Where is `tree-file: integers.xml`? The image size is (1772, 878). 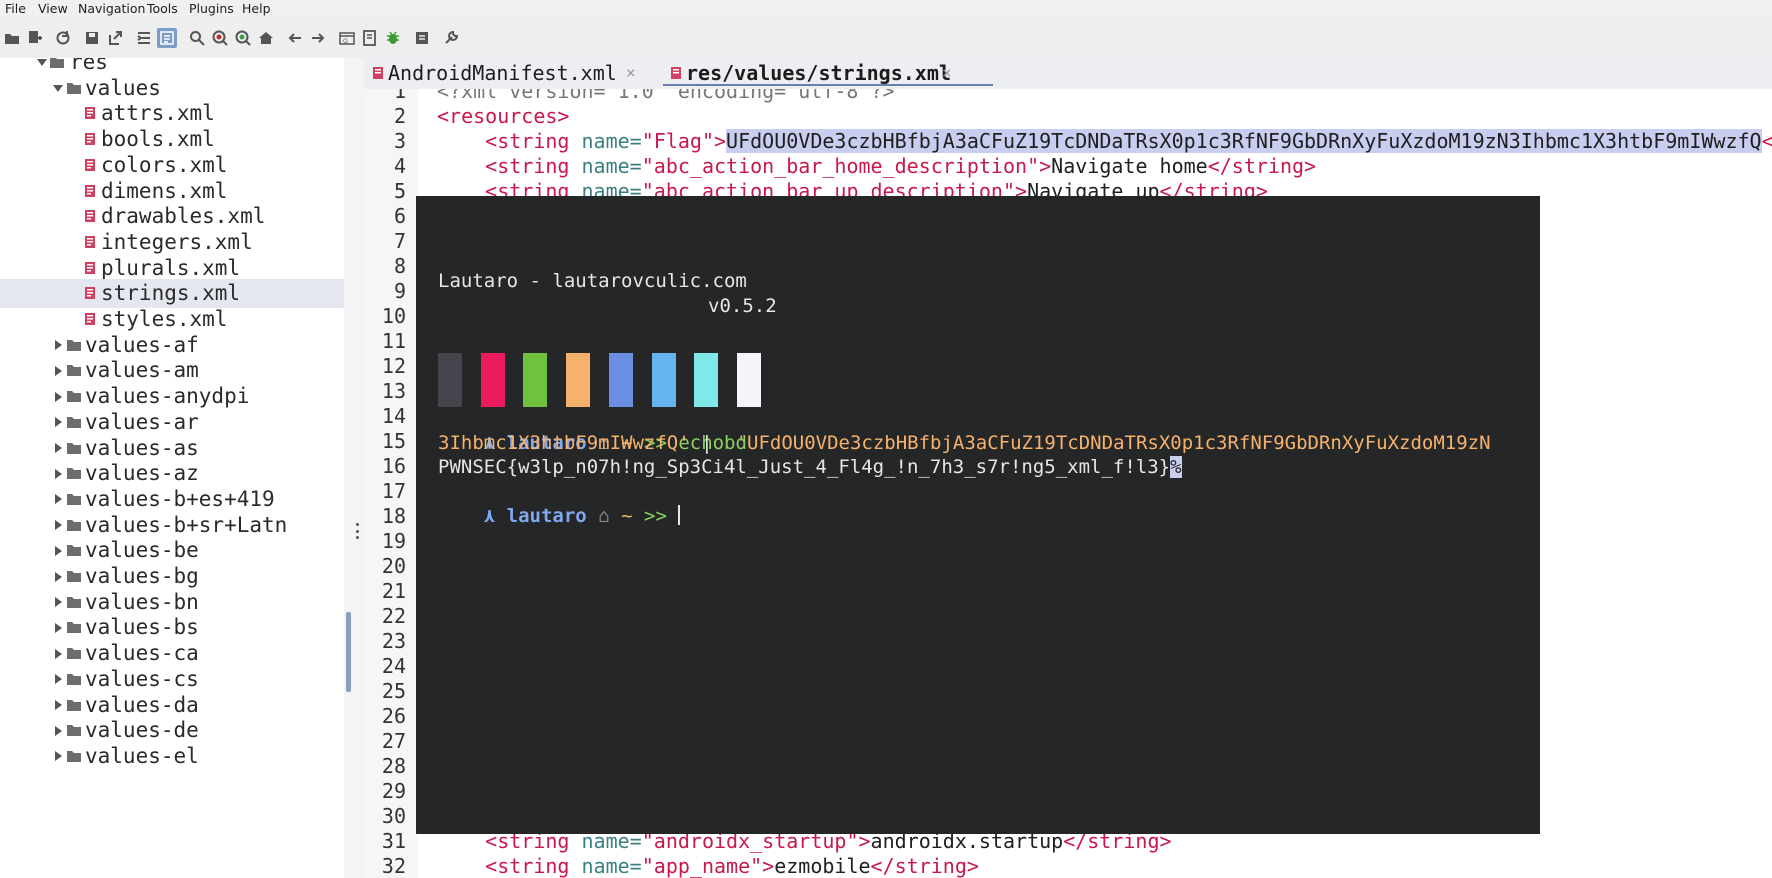 tree-file: integers.xml is located at coordinates (172, 242).